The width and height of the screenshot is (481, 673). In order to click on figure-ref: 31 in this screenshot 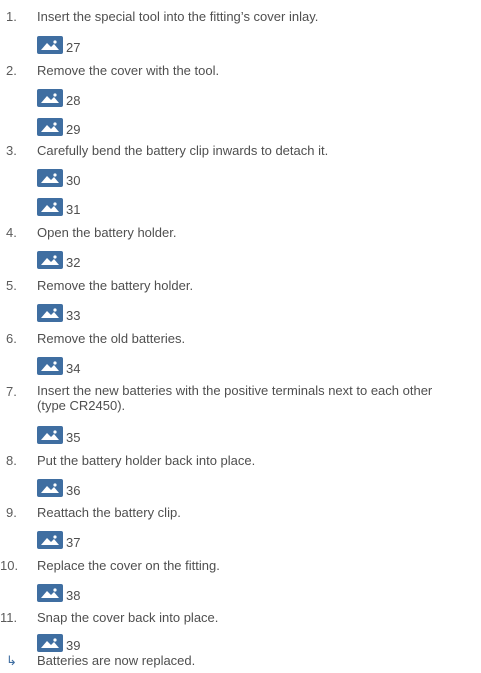, I will do `click(58, 205)`.